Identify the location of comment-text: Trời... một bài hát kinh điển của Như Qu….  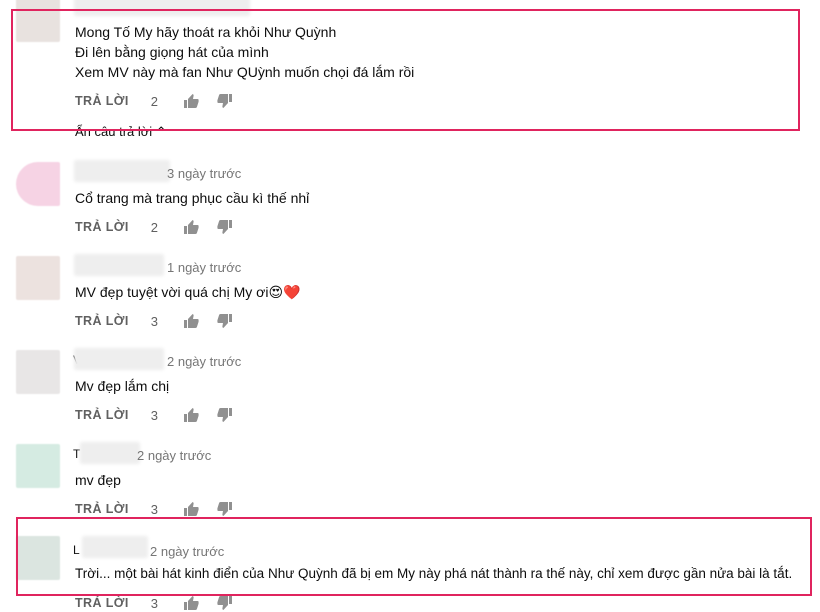
(434, 573).